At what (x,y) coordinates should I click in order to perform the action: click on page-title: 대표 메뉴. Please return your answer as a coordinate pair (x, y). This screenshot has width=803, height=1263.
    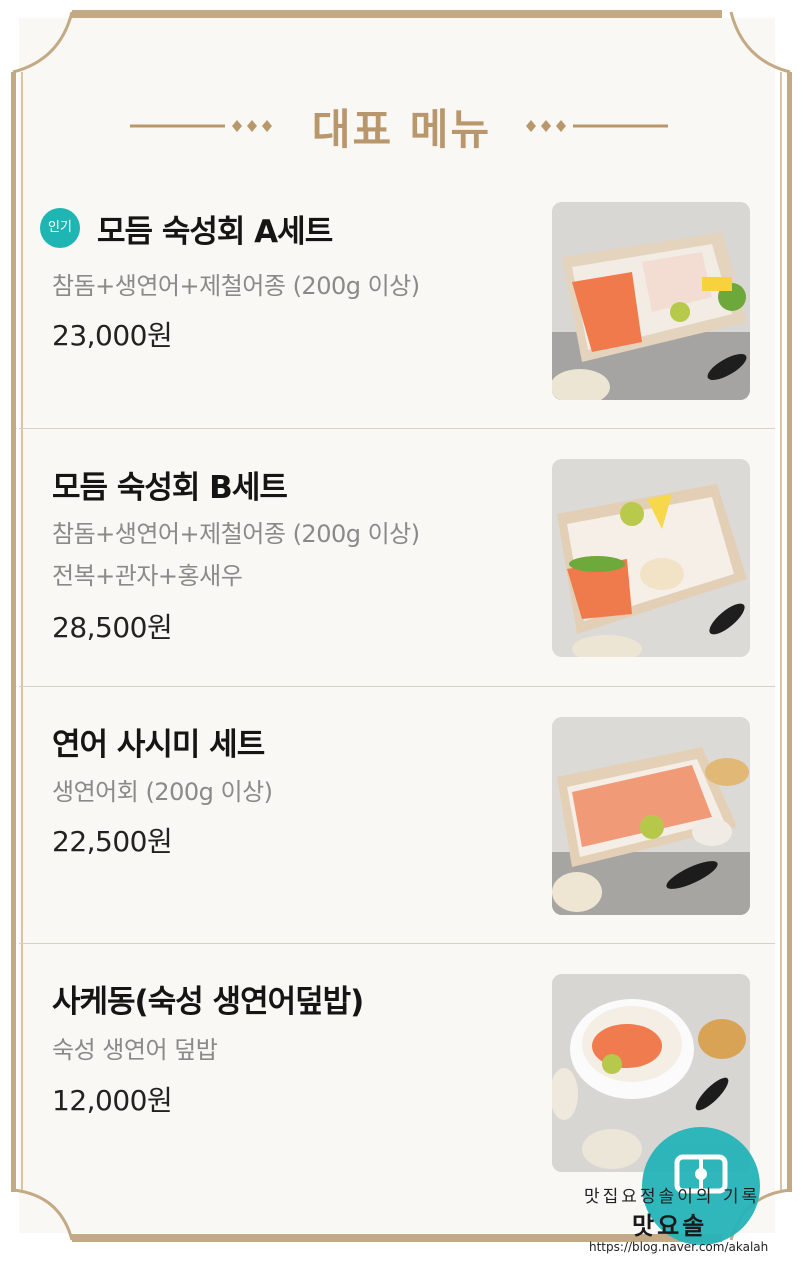
    Looking at the image, I should click on (401, 129).